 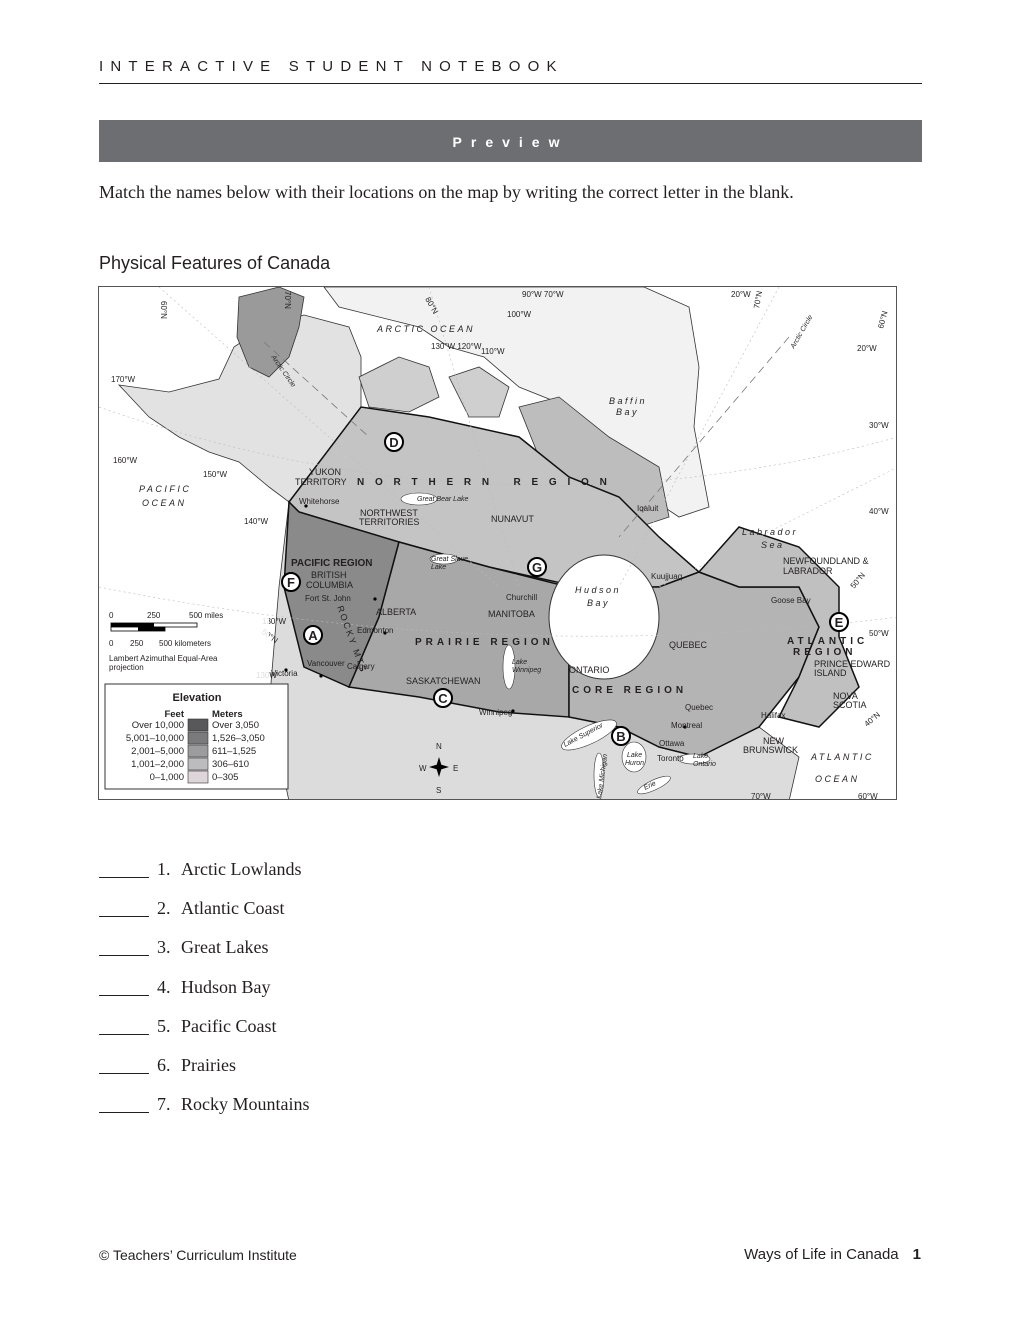 What do you see at coordinates (215, 474) in the screenshot?
I see `graticule-label: 150°W` at bounding box center [215, 474].